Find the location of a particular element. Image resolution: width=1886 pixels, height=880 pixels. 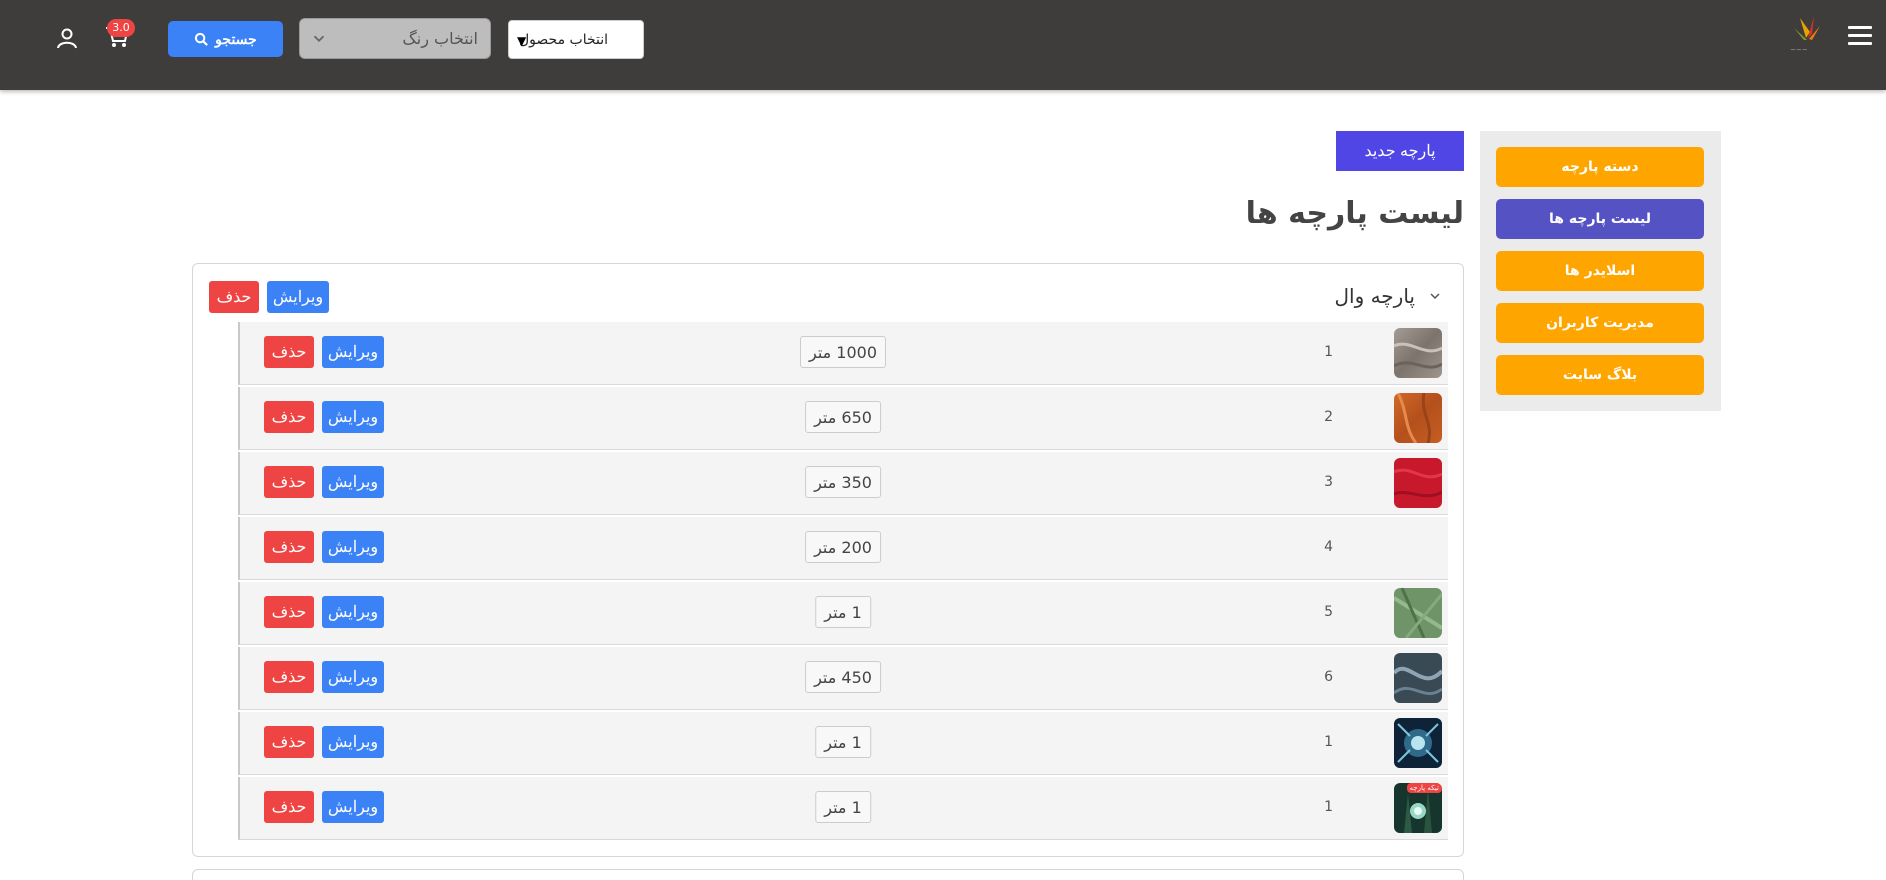

menu-icon is located at coordinates (1860, 38).